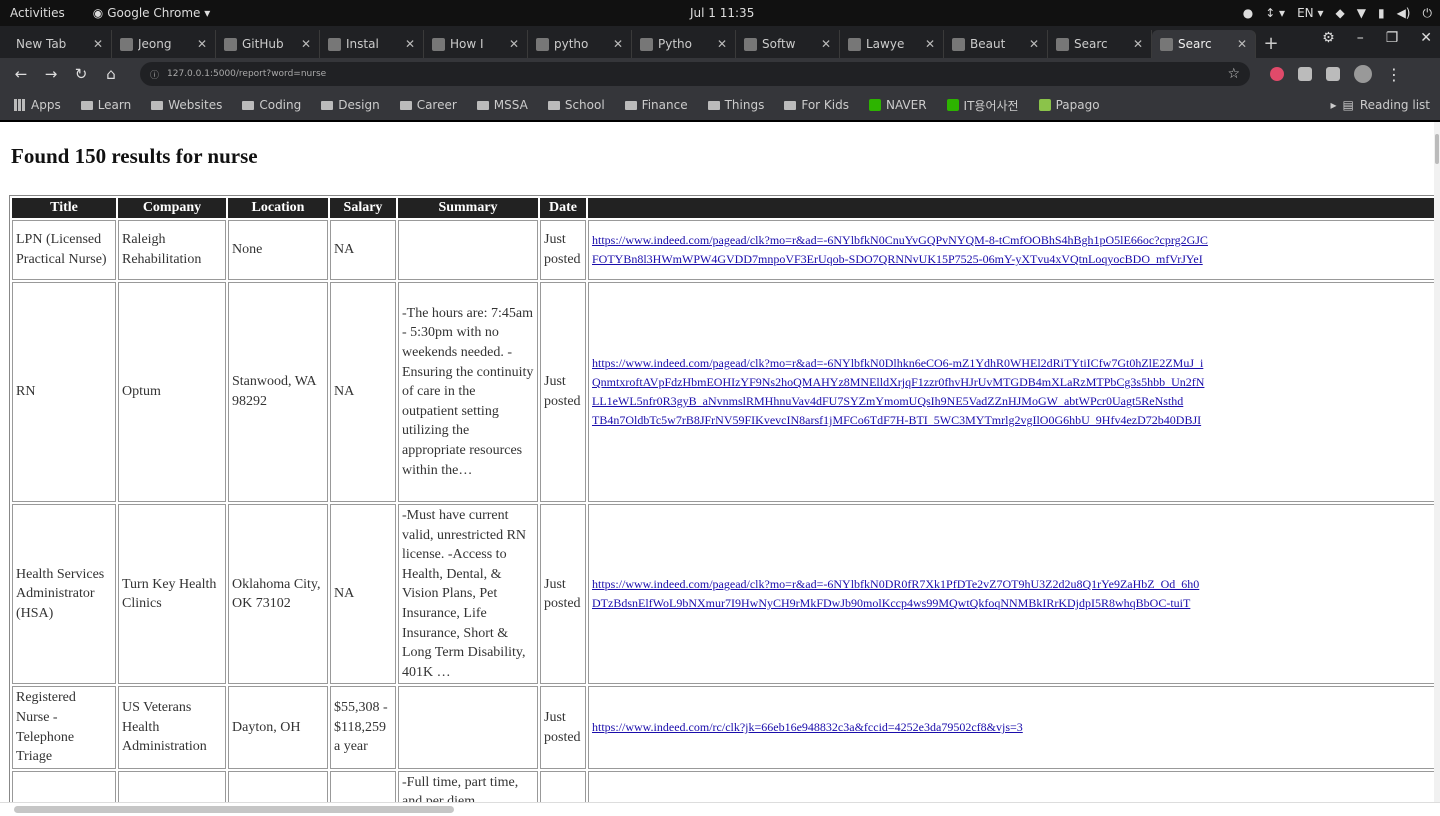 The height and width of the screenshot is (816, 1440). I want to click on bookmark-design: Design, so click(350, 105).